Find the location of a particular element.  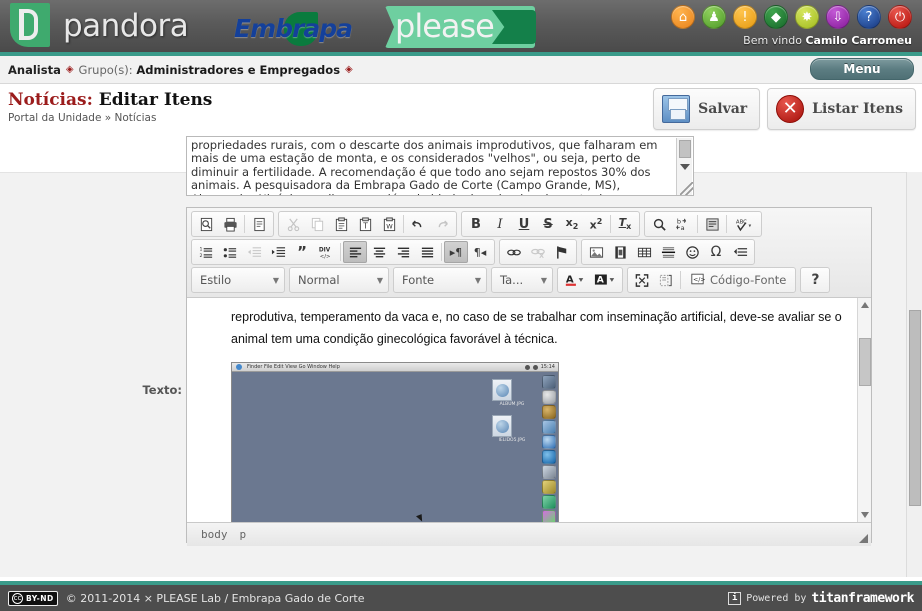

source-code-button: </> Código-Fonte is located at coordinates (738, 280).